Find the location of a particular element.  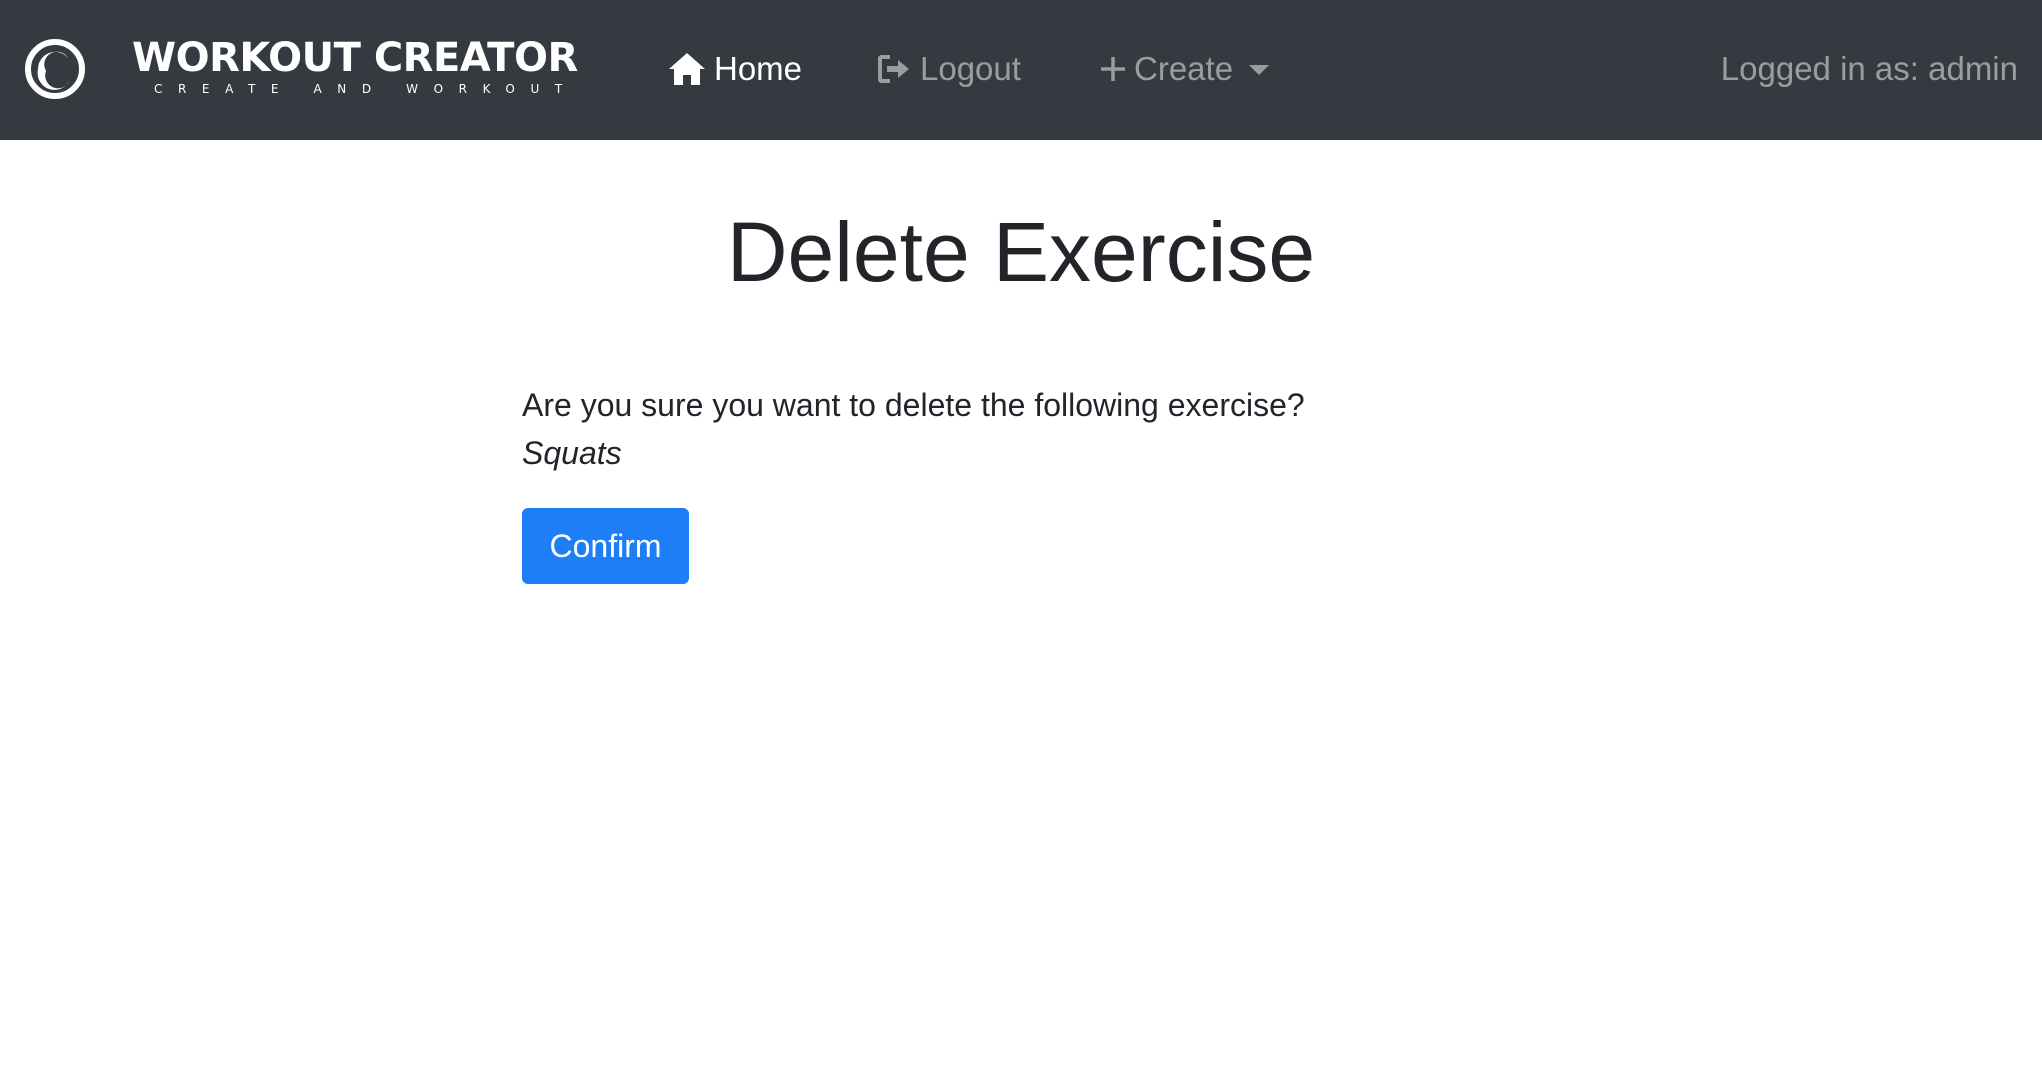

nav-logout-link: Logout is located at coordinates (949, 69).